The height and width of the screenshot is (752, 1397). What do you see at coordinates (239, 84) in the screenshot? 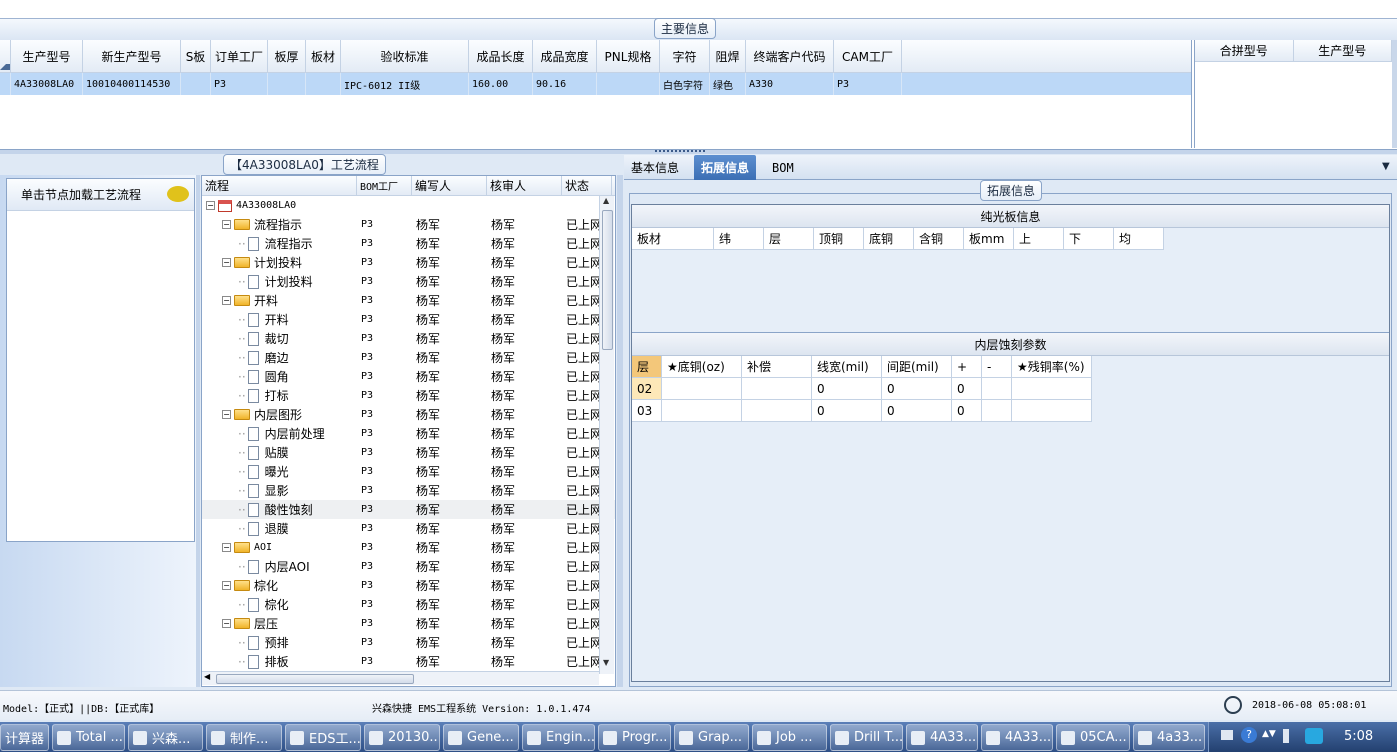
I see `table-cell: P3` at bounding box center [239, 84].